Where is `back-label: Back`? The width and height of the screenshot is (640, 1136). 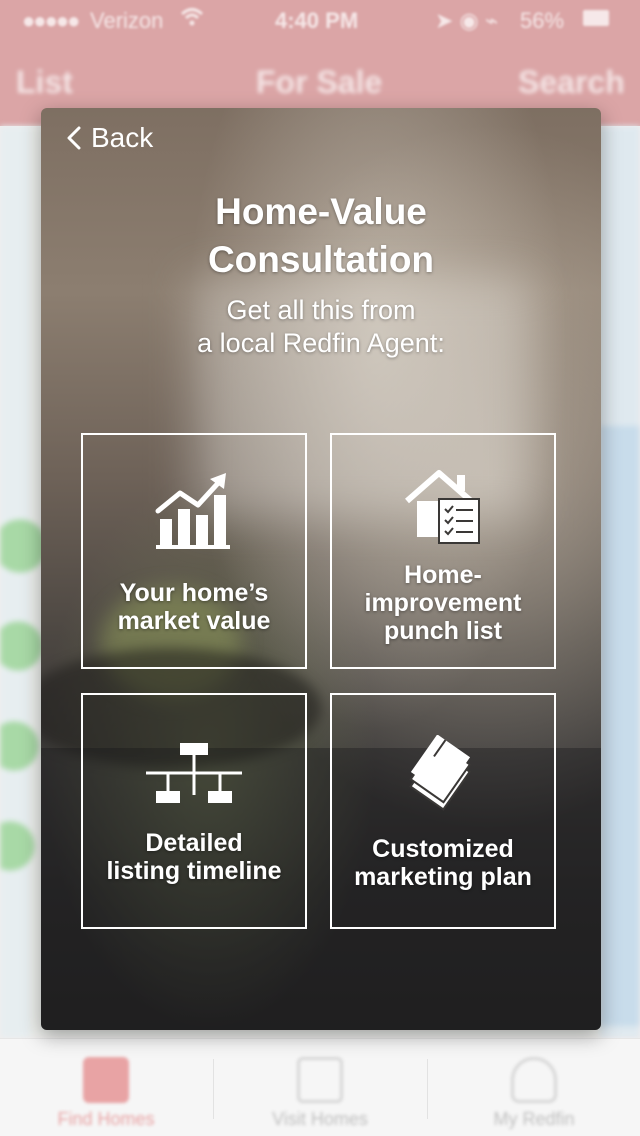 back-label: Back is located at coordinates (122, 137).